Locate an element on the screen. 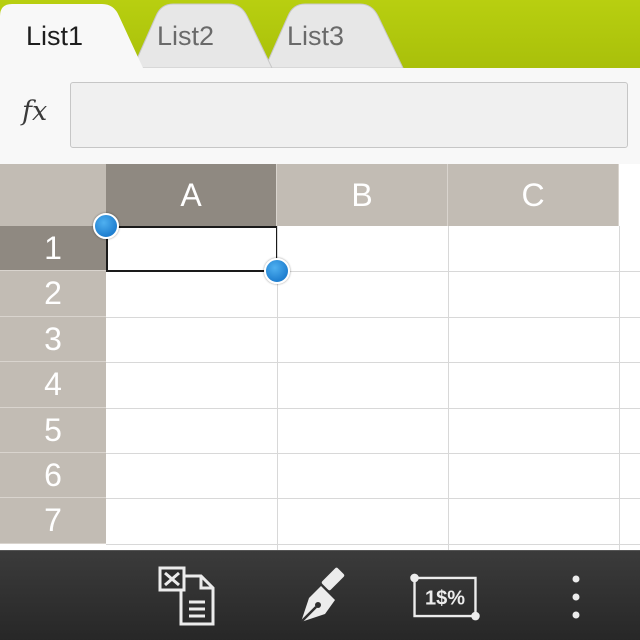 The width and height of the screenshot is (640, 640). pen-button is located at coordinates (319, 597).